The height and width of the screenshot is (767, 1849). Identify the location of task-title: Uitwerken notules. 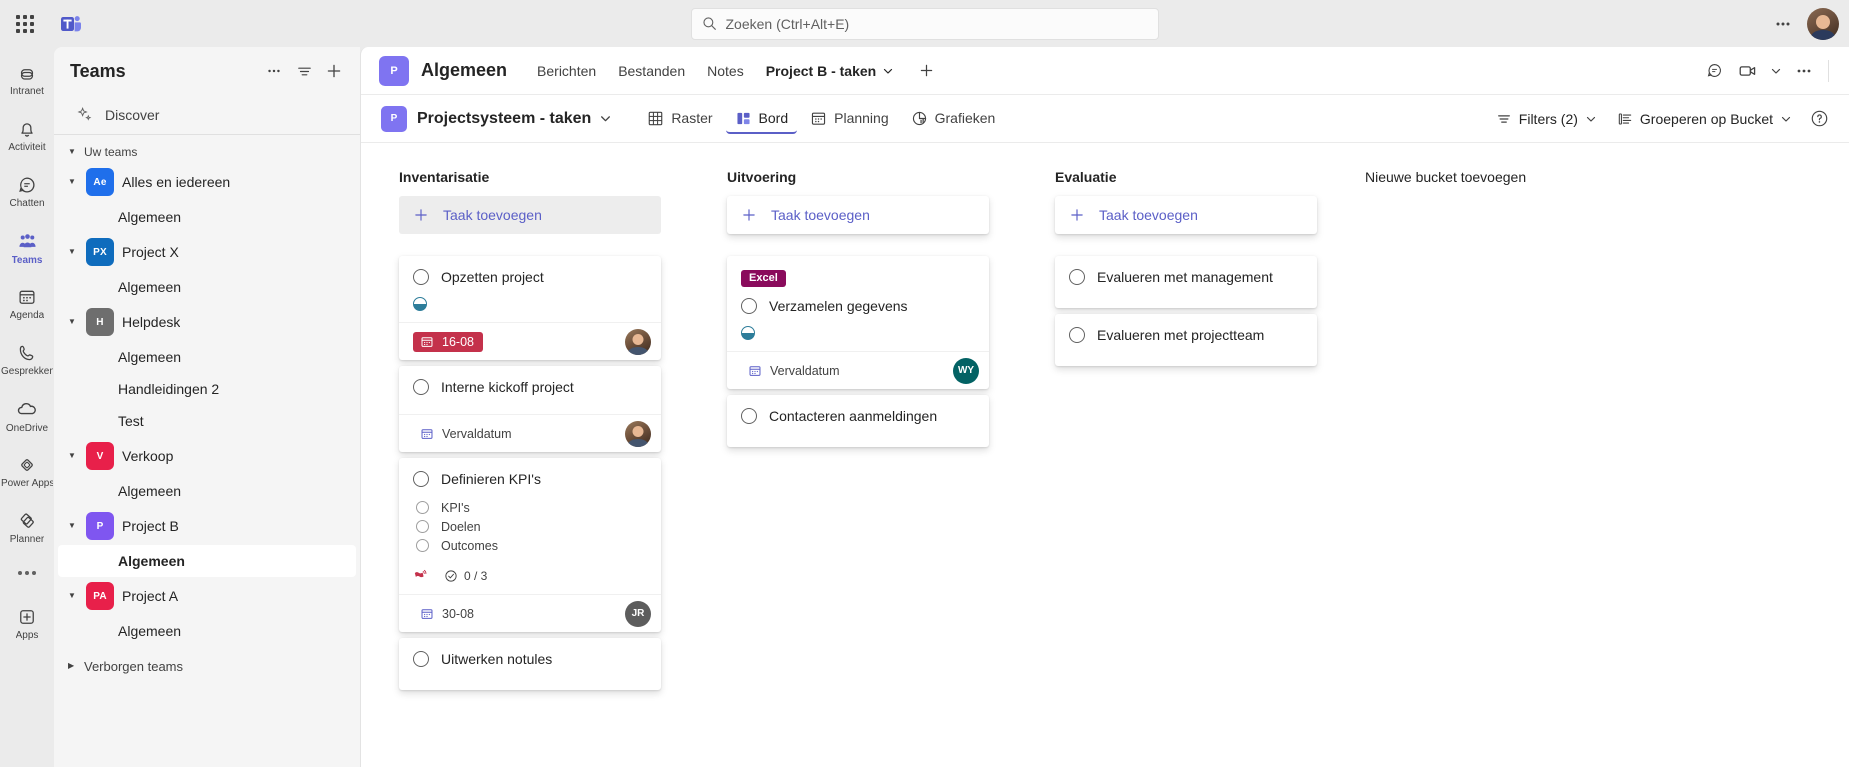
(497, 659).